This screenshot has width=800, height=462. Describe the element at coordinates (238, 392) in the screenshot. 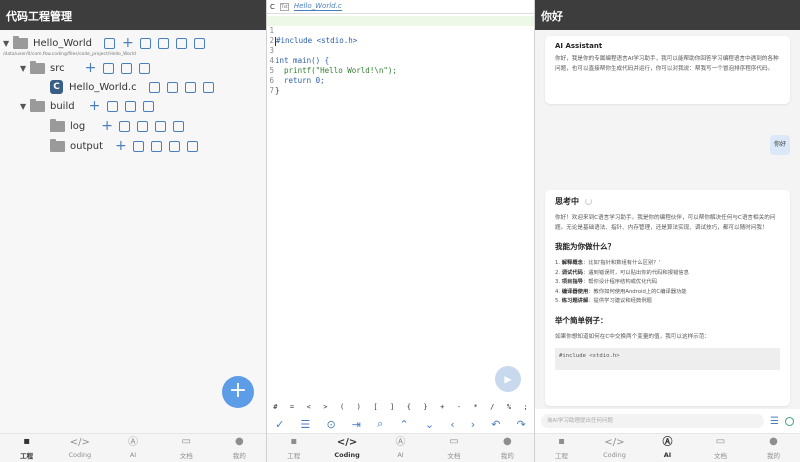

I see `add-project-button: +` at that location.